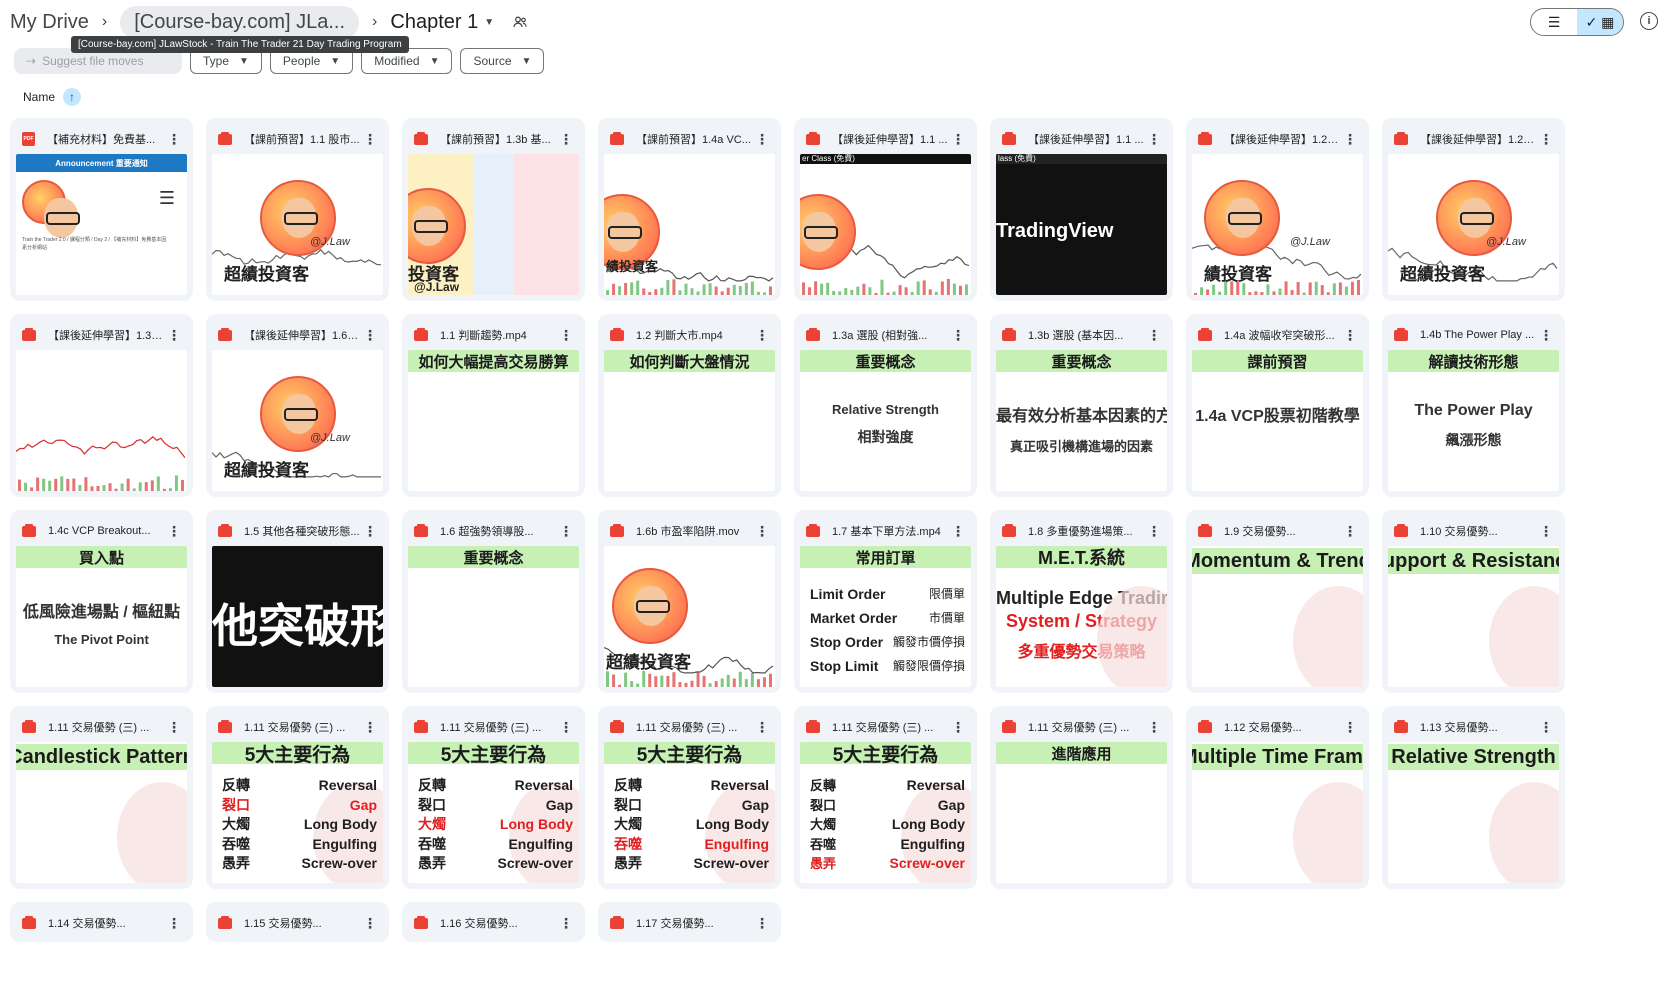  What do you see at coordinates (1473, 616) in the screenshot?
I see `file-thumbnail: Support & Resistance` at bounding box center [1473, 616].